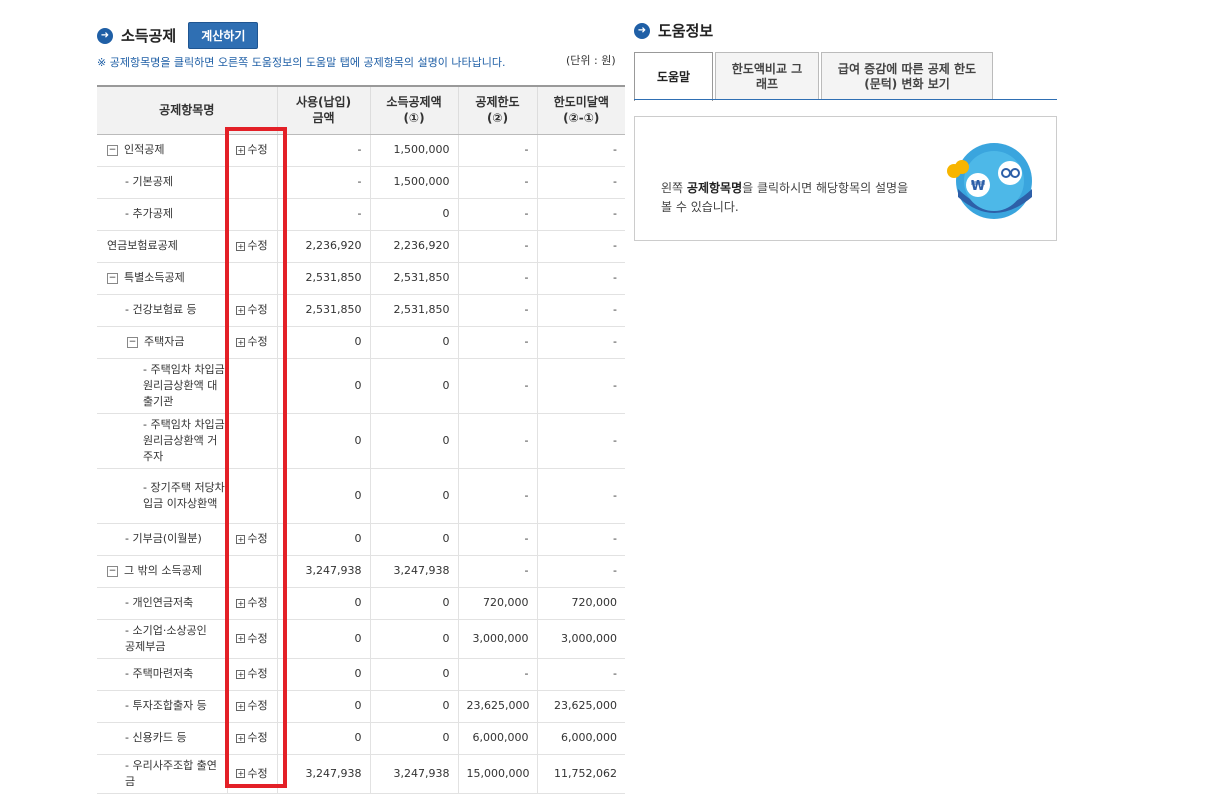  What do you see at coordinates (162, 774) in the screenshot?
I see `row-name-cell: - 우리사주조합 출연금` at bounding box center [162, 774].